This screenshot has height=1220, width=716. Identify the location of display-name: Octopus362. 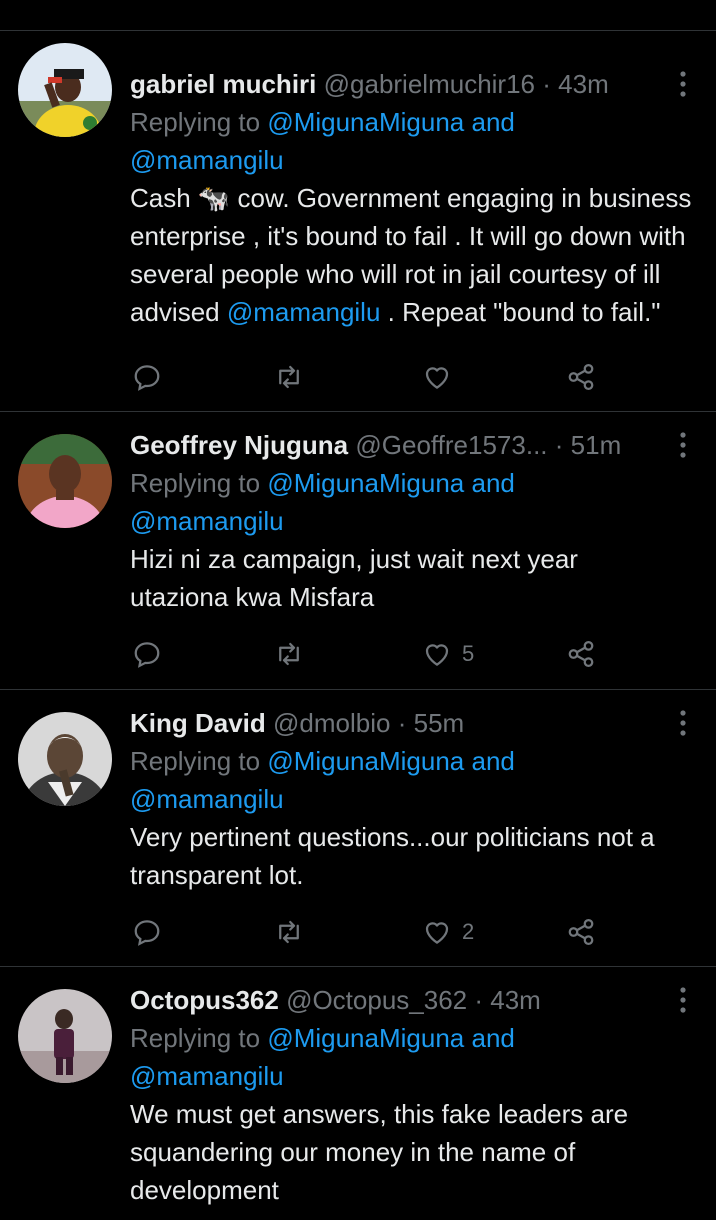
(204, 1000).